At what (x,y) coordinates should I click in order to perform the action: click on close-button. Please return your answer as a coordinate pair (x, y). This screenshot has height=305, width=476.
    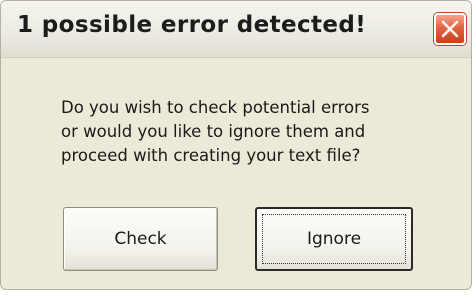
    Looking at the image, I should click on (450, 29).